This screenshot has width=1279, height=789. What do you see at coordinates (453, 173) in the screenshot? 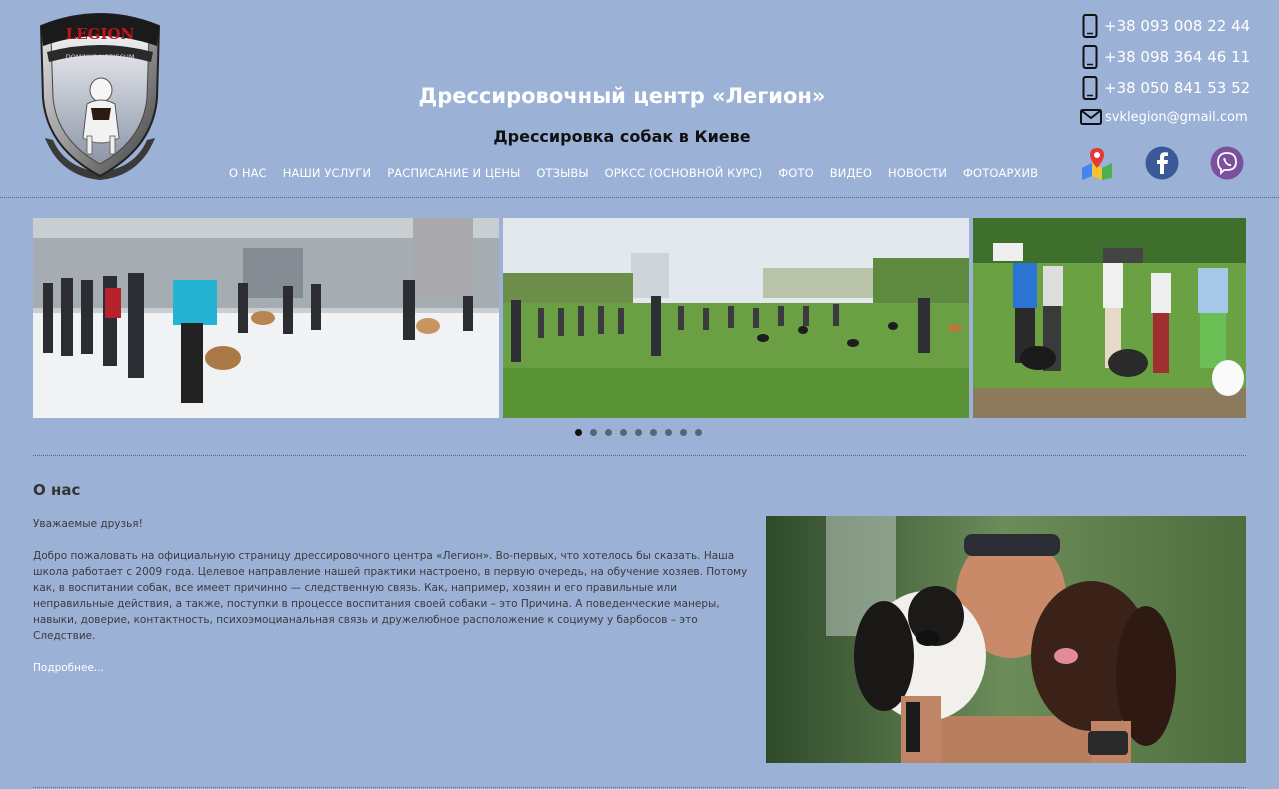
I see `nav-schedule: РАСПИСАНИЕ И ЦЕНЫ` at bounding box center [453, 173].